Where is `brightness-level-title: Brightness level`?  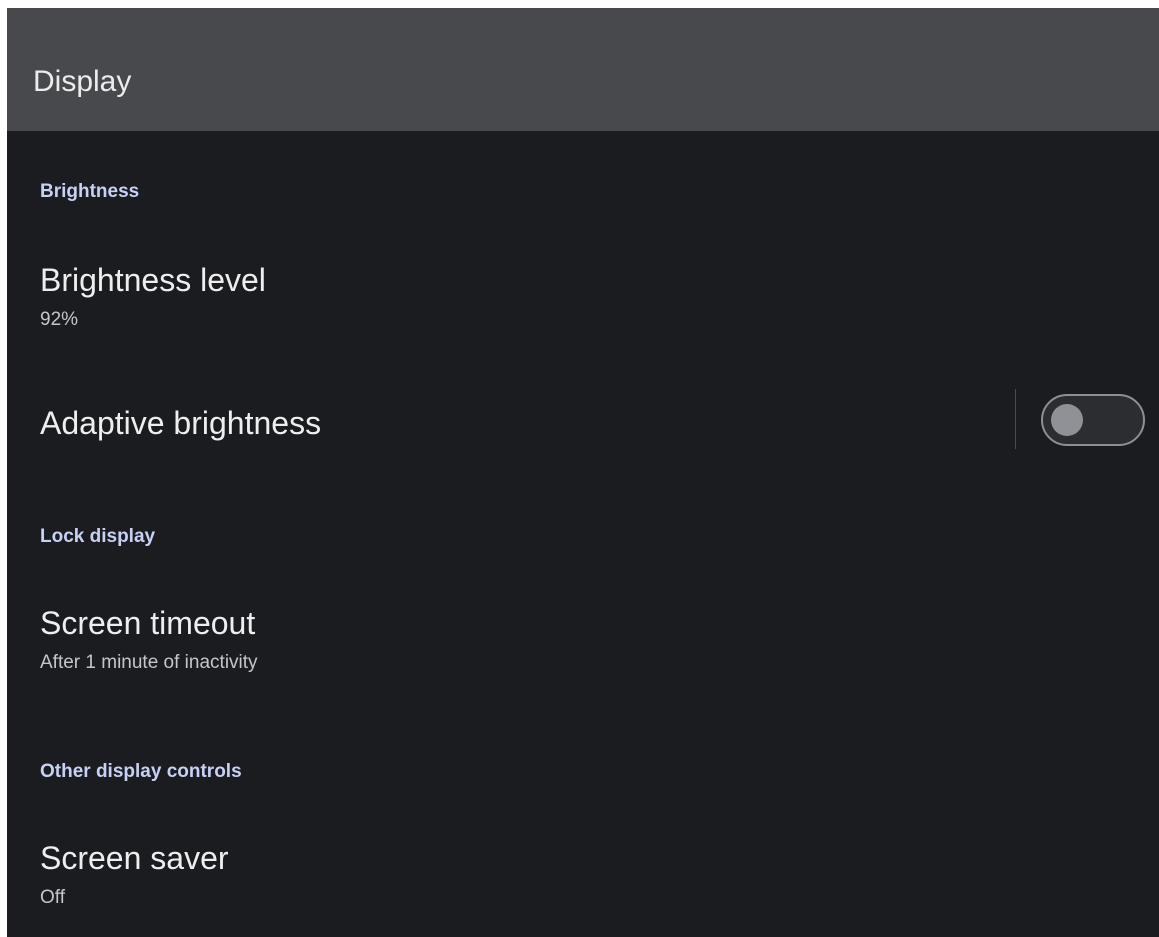 brightness-level-title: Brightness level is located at coordinates (153, 280).